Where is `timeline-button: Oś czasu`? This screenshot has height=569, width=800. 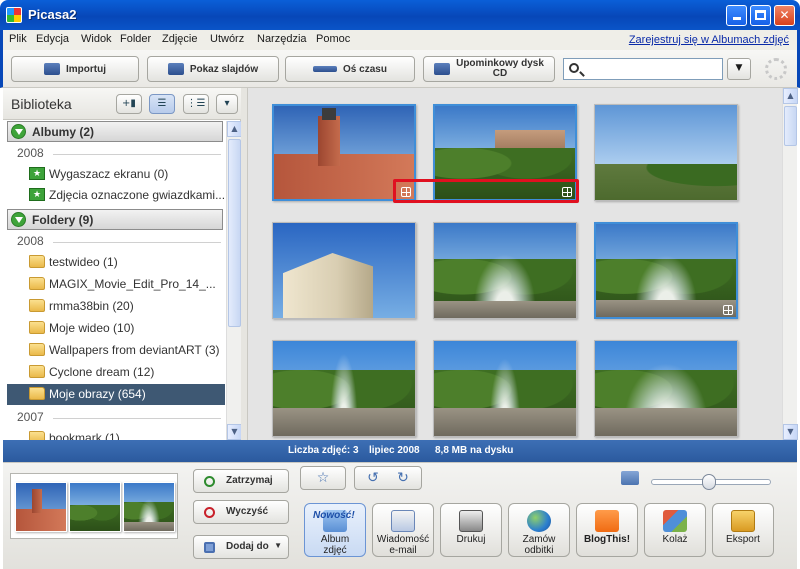
timeline-button: Oś czasu is located at coordinates (350, 69).